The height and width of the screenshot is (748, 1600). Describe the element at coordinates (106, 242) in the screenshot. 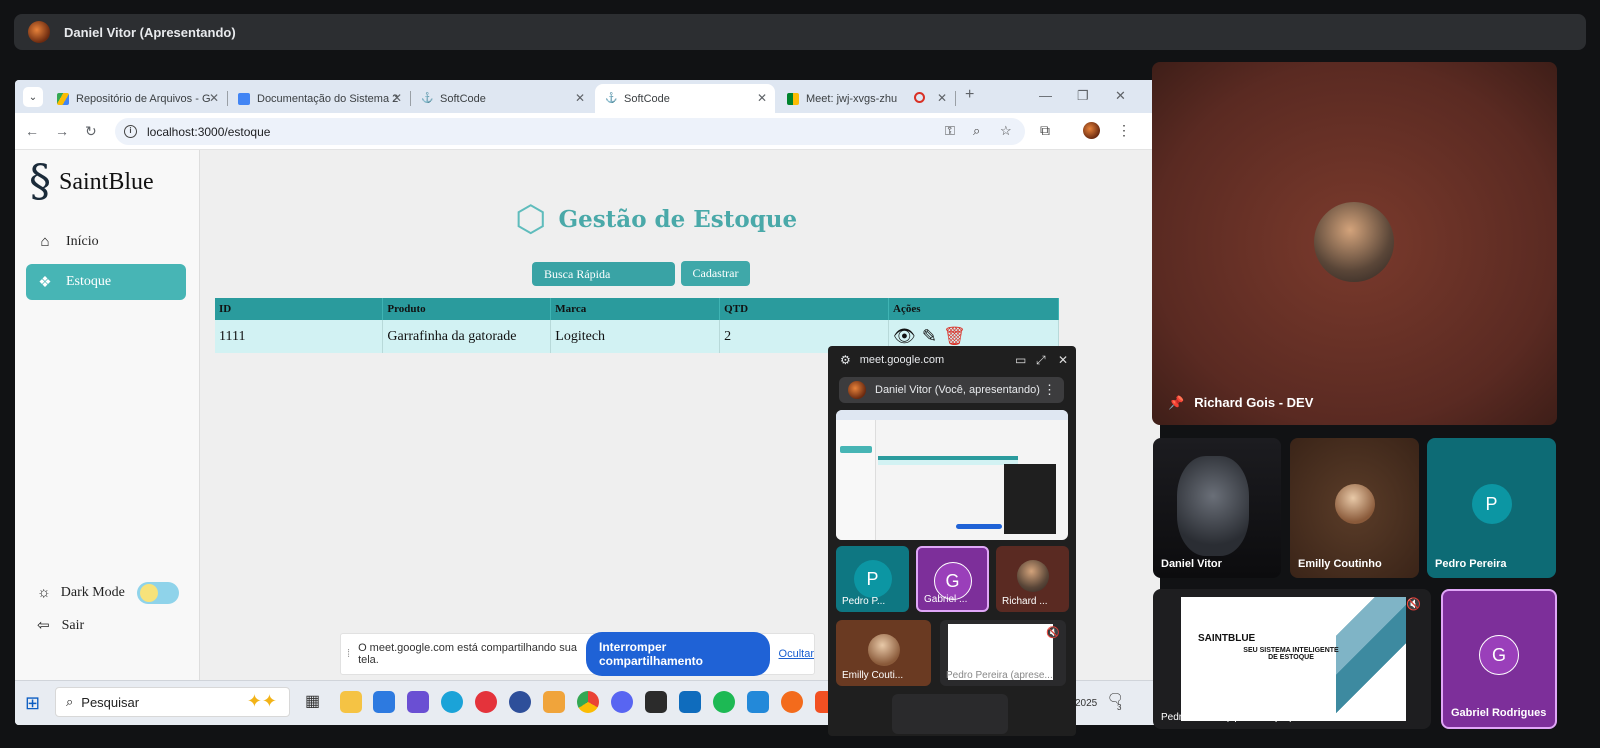

I see `sidebar-item-inicio: ⌂ Início` at that location.